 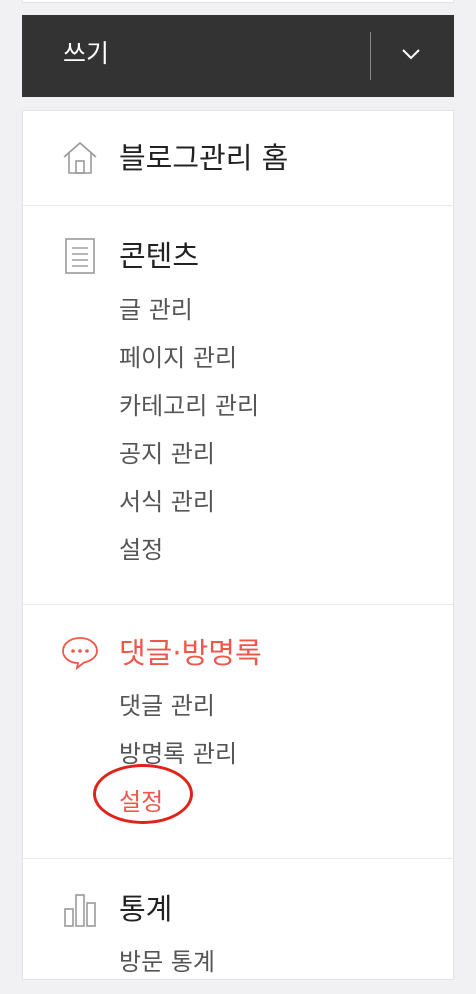 What do you see at coordinates (165, 762) in the screenshot?
I see `comment-submenu: 댓글 관리 방명록 관리 설정` at bounding box center [165, 762].